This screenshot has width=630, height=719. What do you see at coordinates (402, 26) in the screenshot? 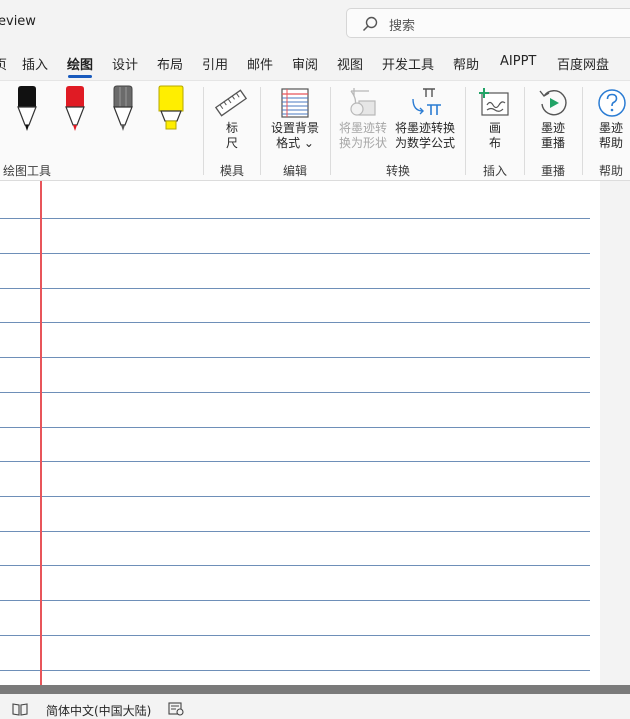
I see `search-placeholder: 搜索` at bounding box center [402, 26].